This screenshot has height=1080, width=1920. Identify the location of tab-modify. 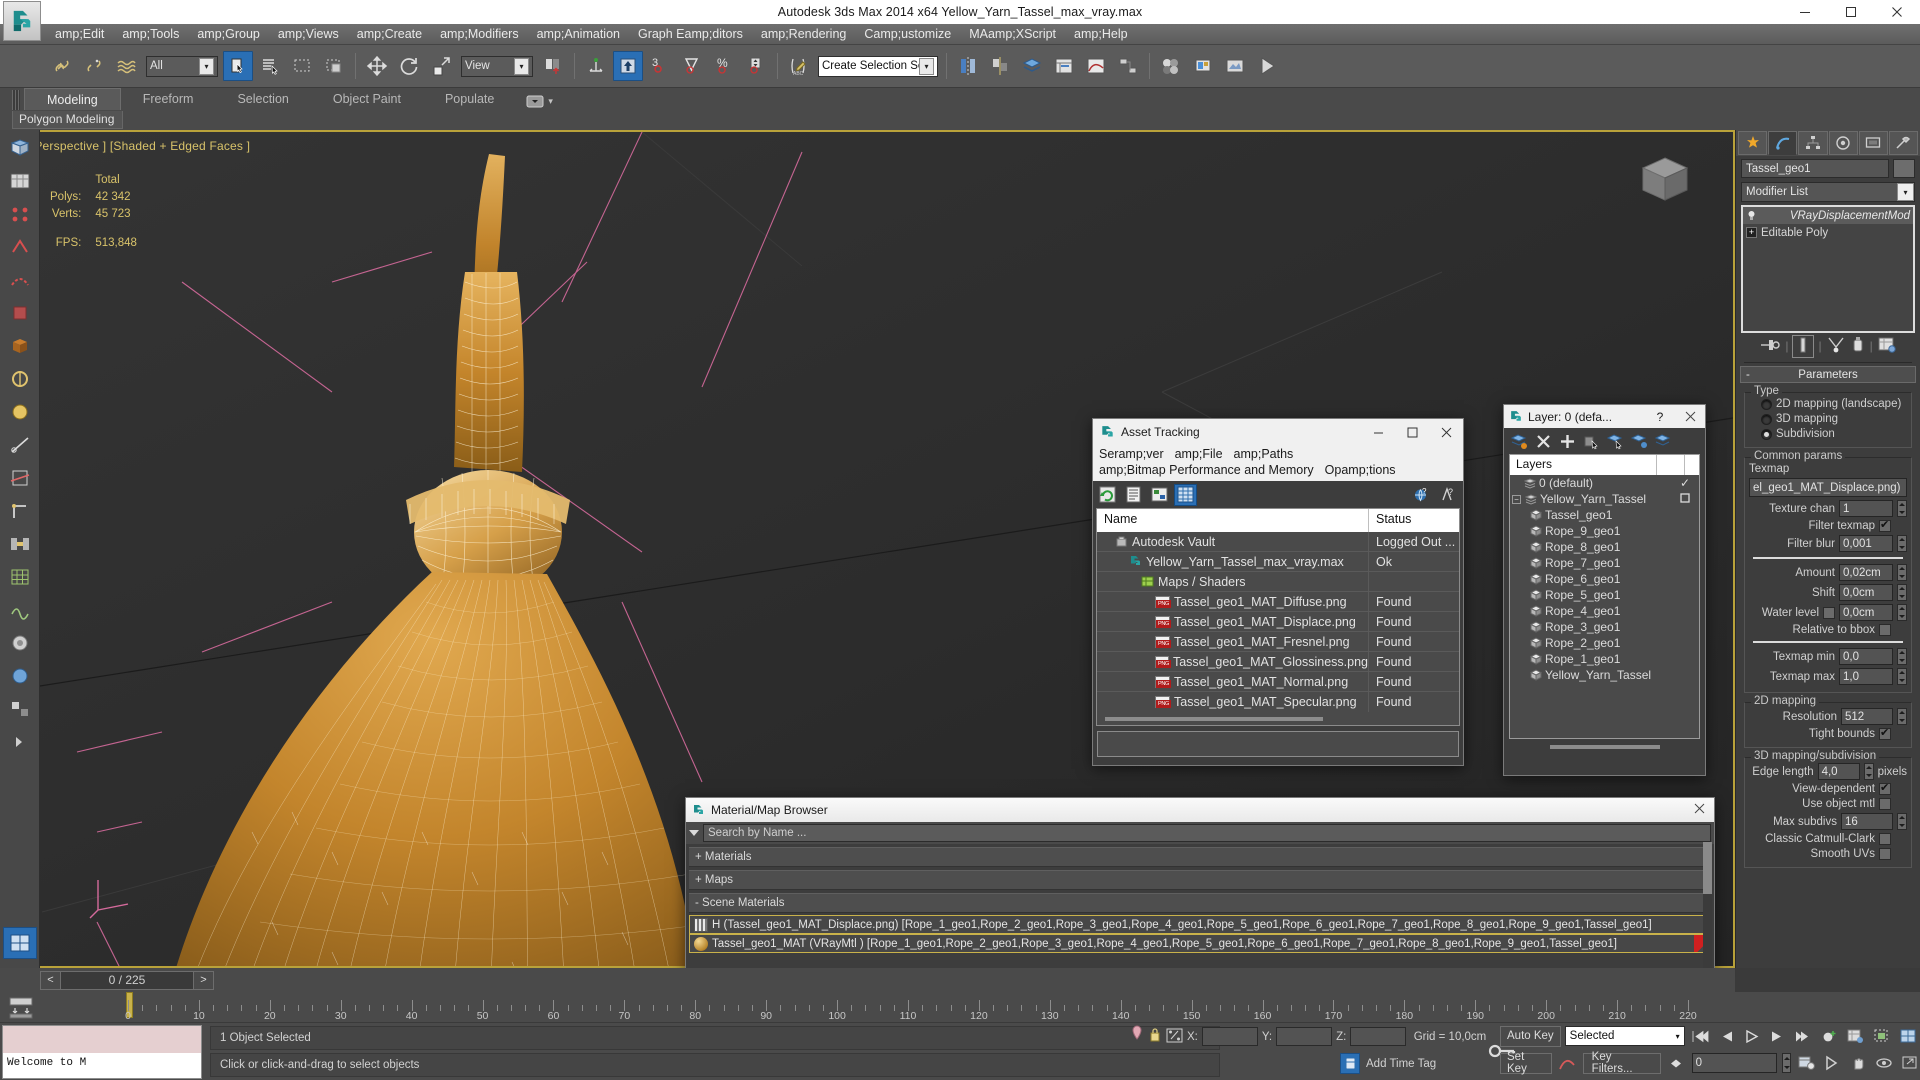
(1783, 143).